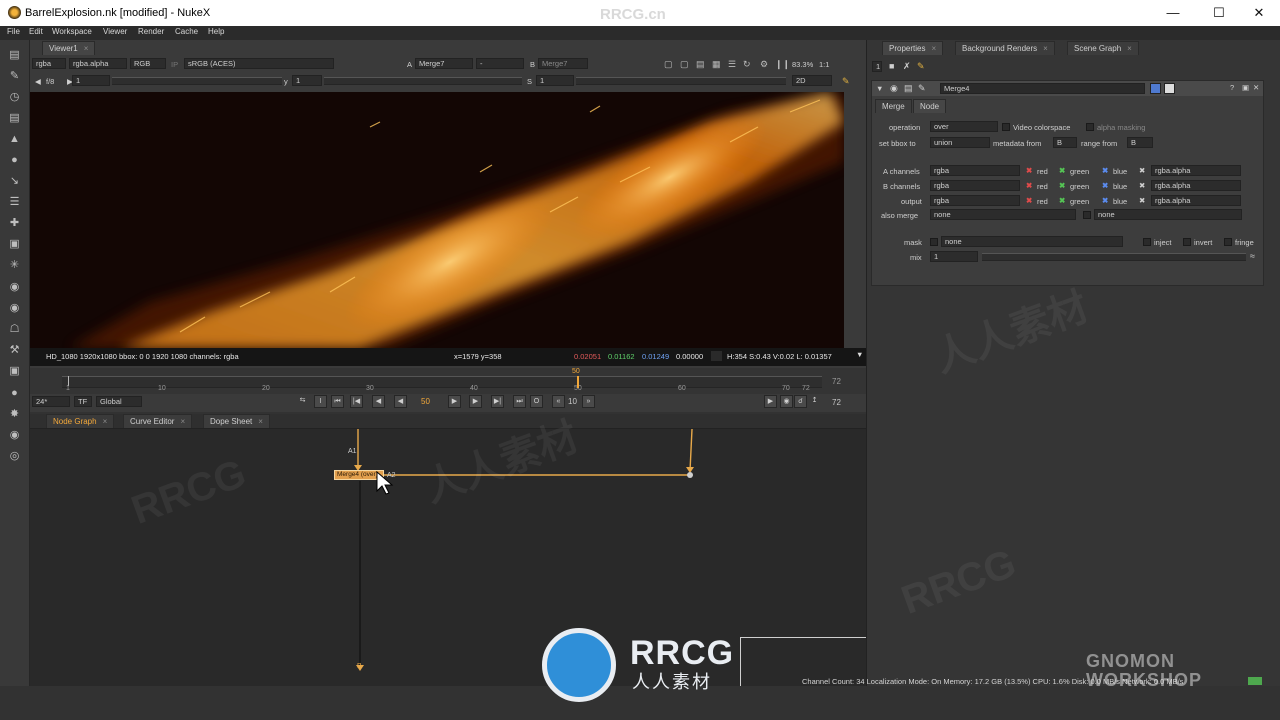  I want to click on overlay-icon: ▤, so click(700, 64).